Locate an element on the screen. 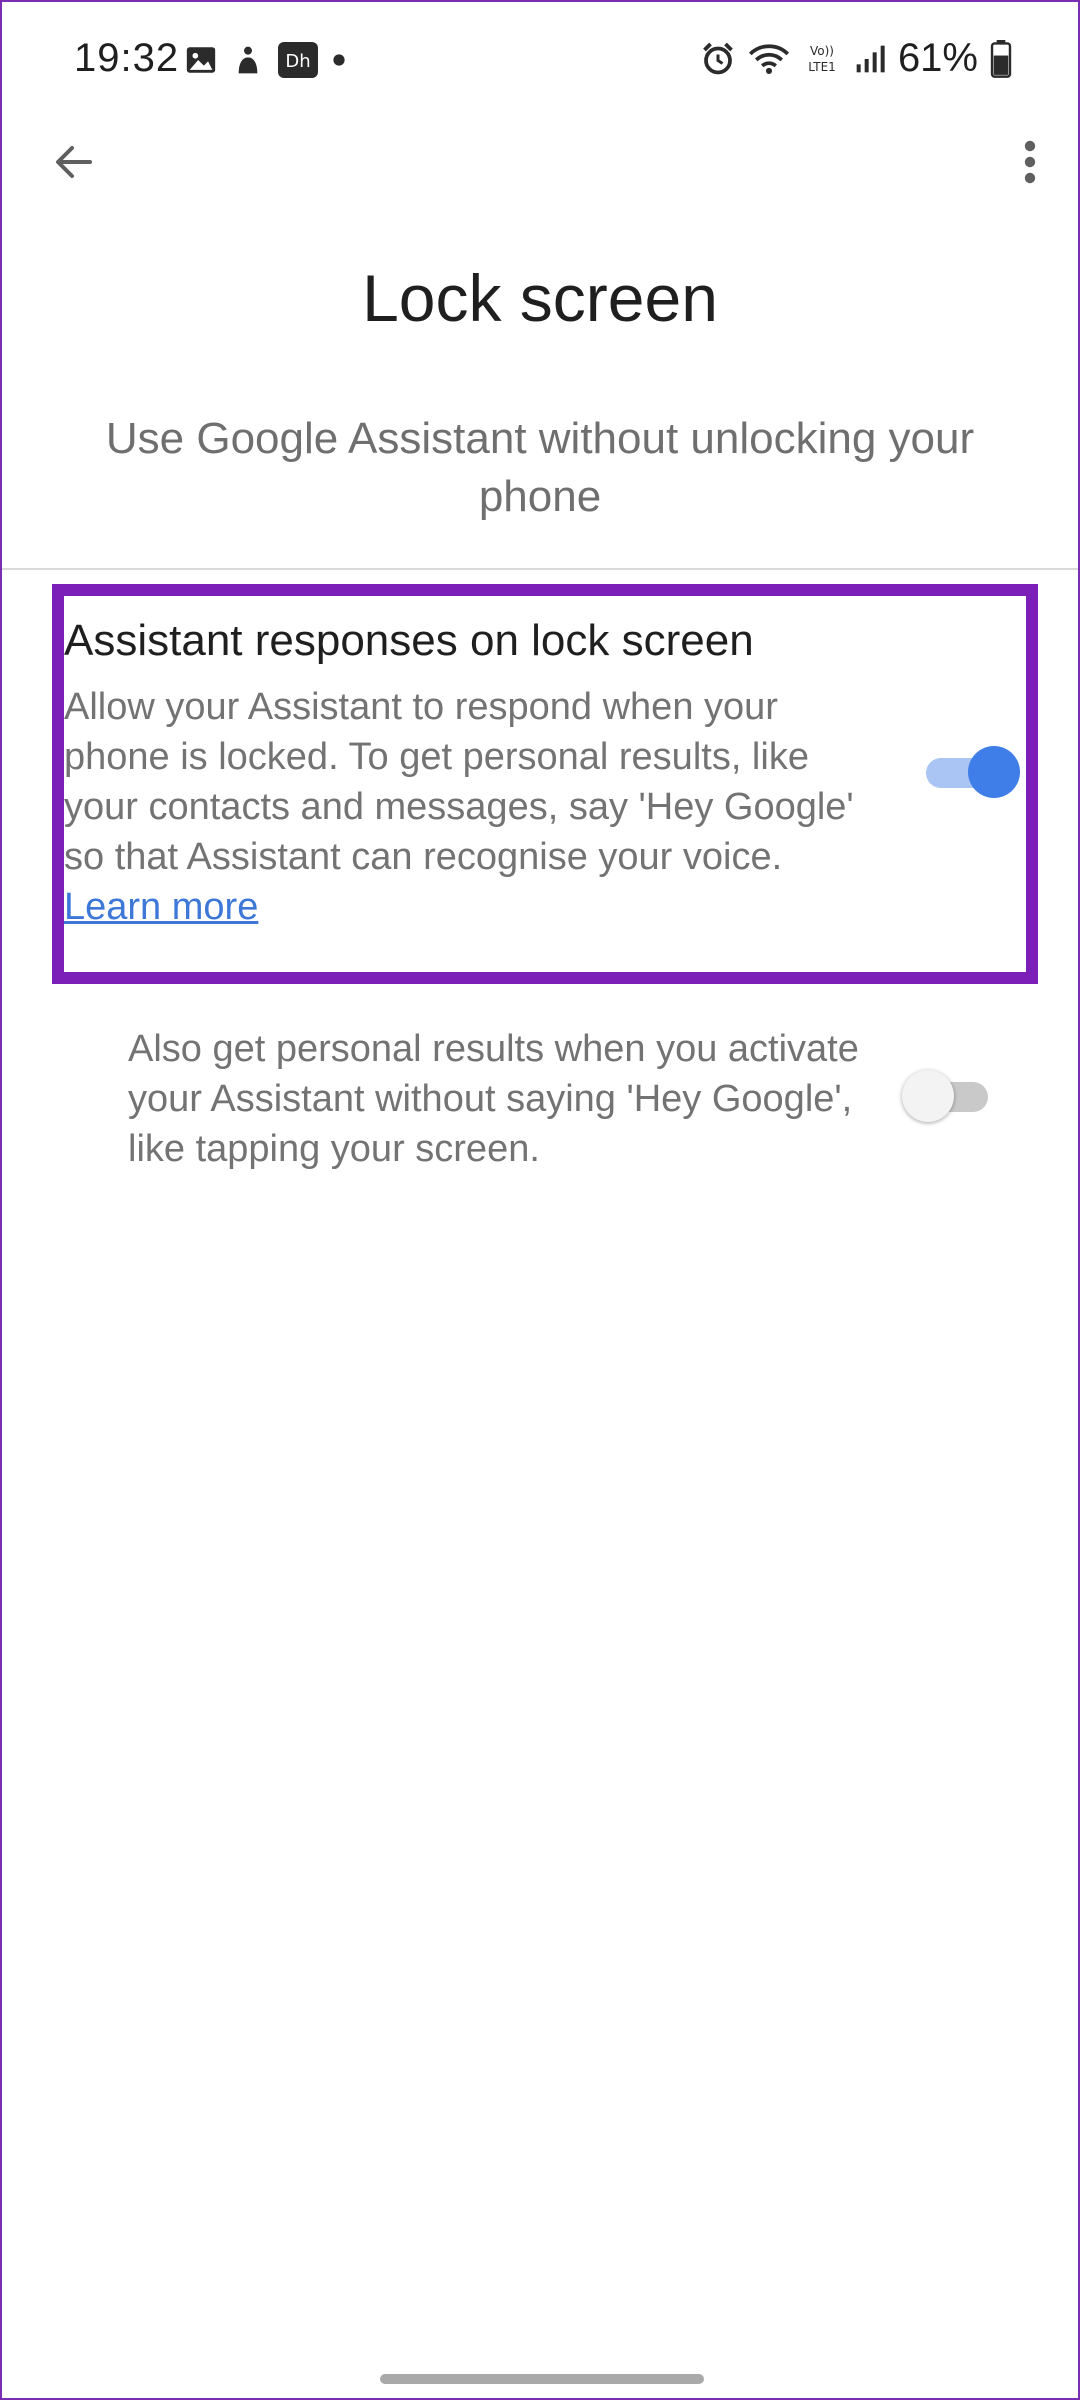  battery-icon is located at coordinates (1001, 58).